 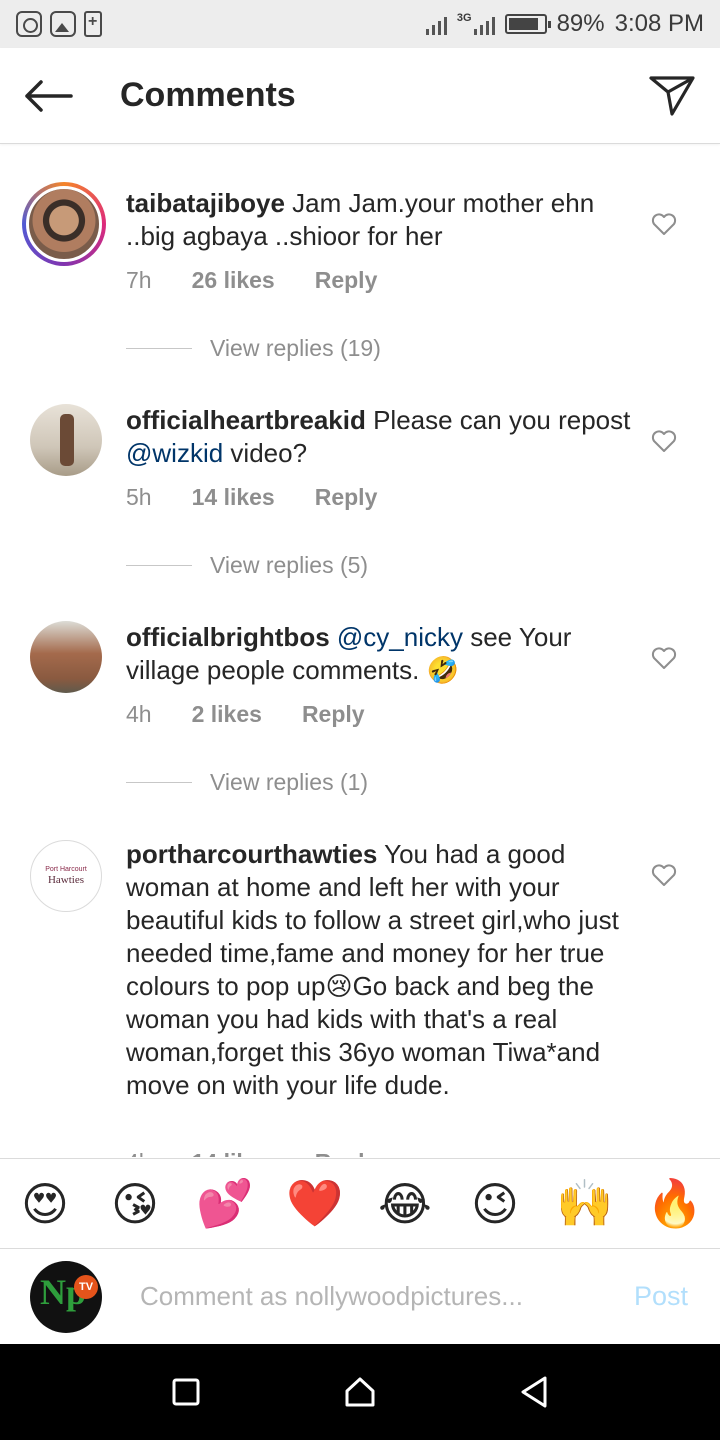 What do you see at coordinates (295, 348) in the screenshot?
I see `view-replies-label: View replies (19)` at bounding box center [295, 348].